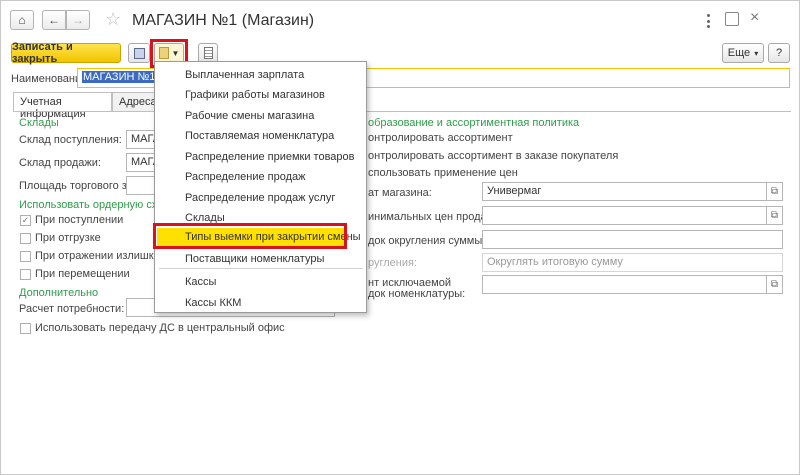 The height and width of the screenshot is (475, 800). What do you see at coordinates (270, 157) in the screenshot?
I see `menu-item-receipt-distribution: Распределение приемки товаров` at bounding box center [270, 157].